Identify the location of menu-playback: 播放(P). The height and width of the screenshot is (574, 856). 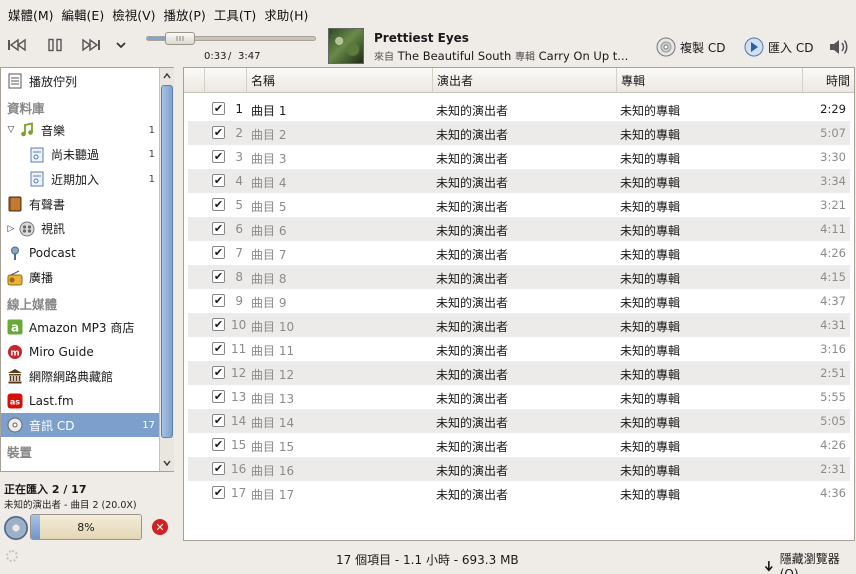
(185, 14).